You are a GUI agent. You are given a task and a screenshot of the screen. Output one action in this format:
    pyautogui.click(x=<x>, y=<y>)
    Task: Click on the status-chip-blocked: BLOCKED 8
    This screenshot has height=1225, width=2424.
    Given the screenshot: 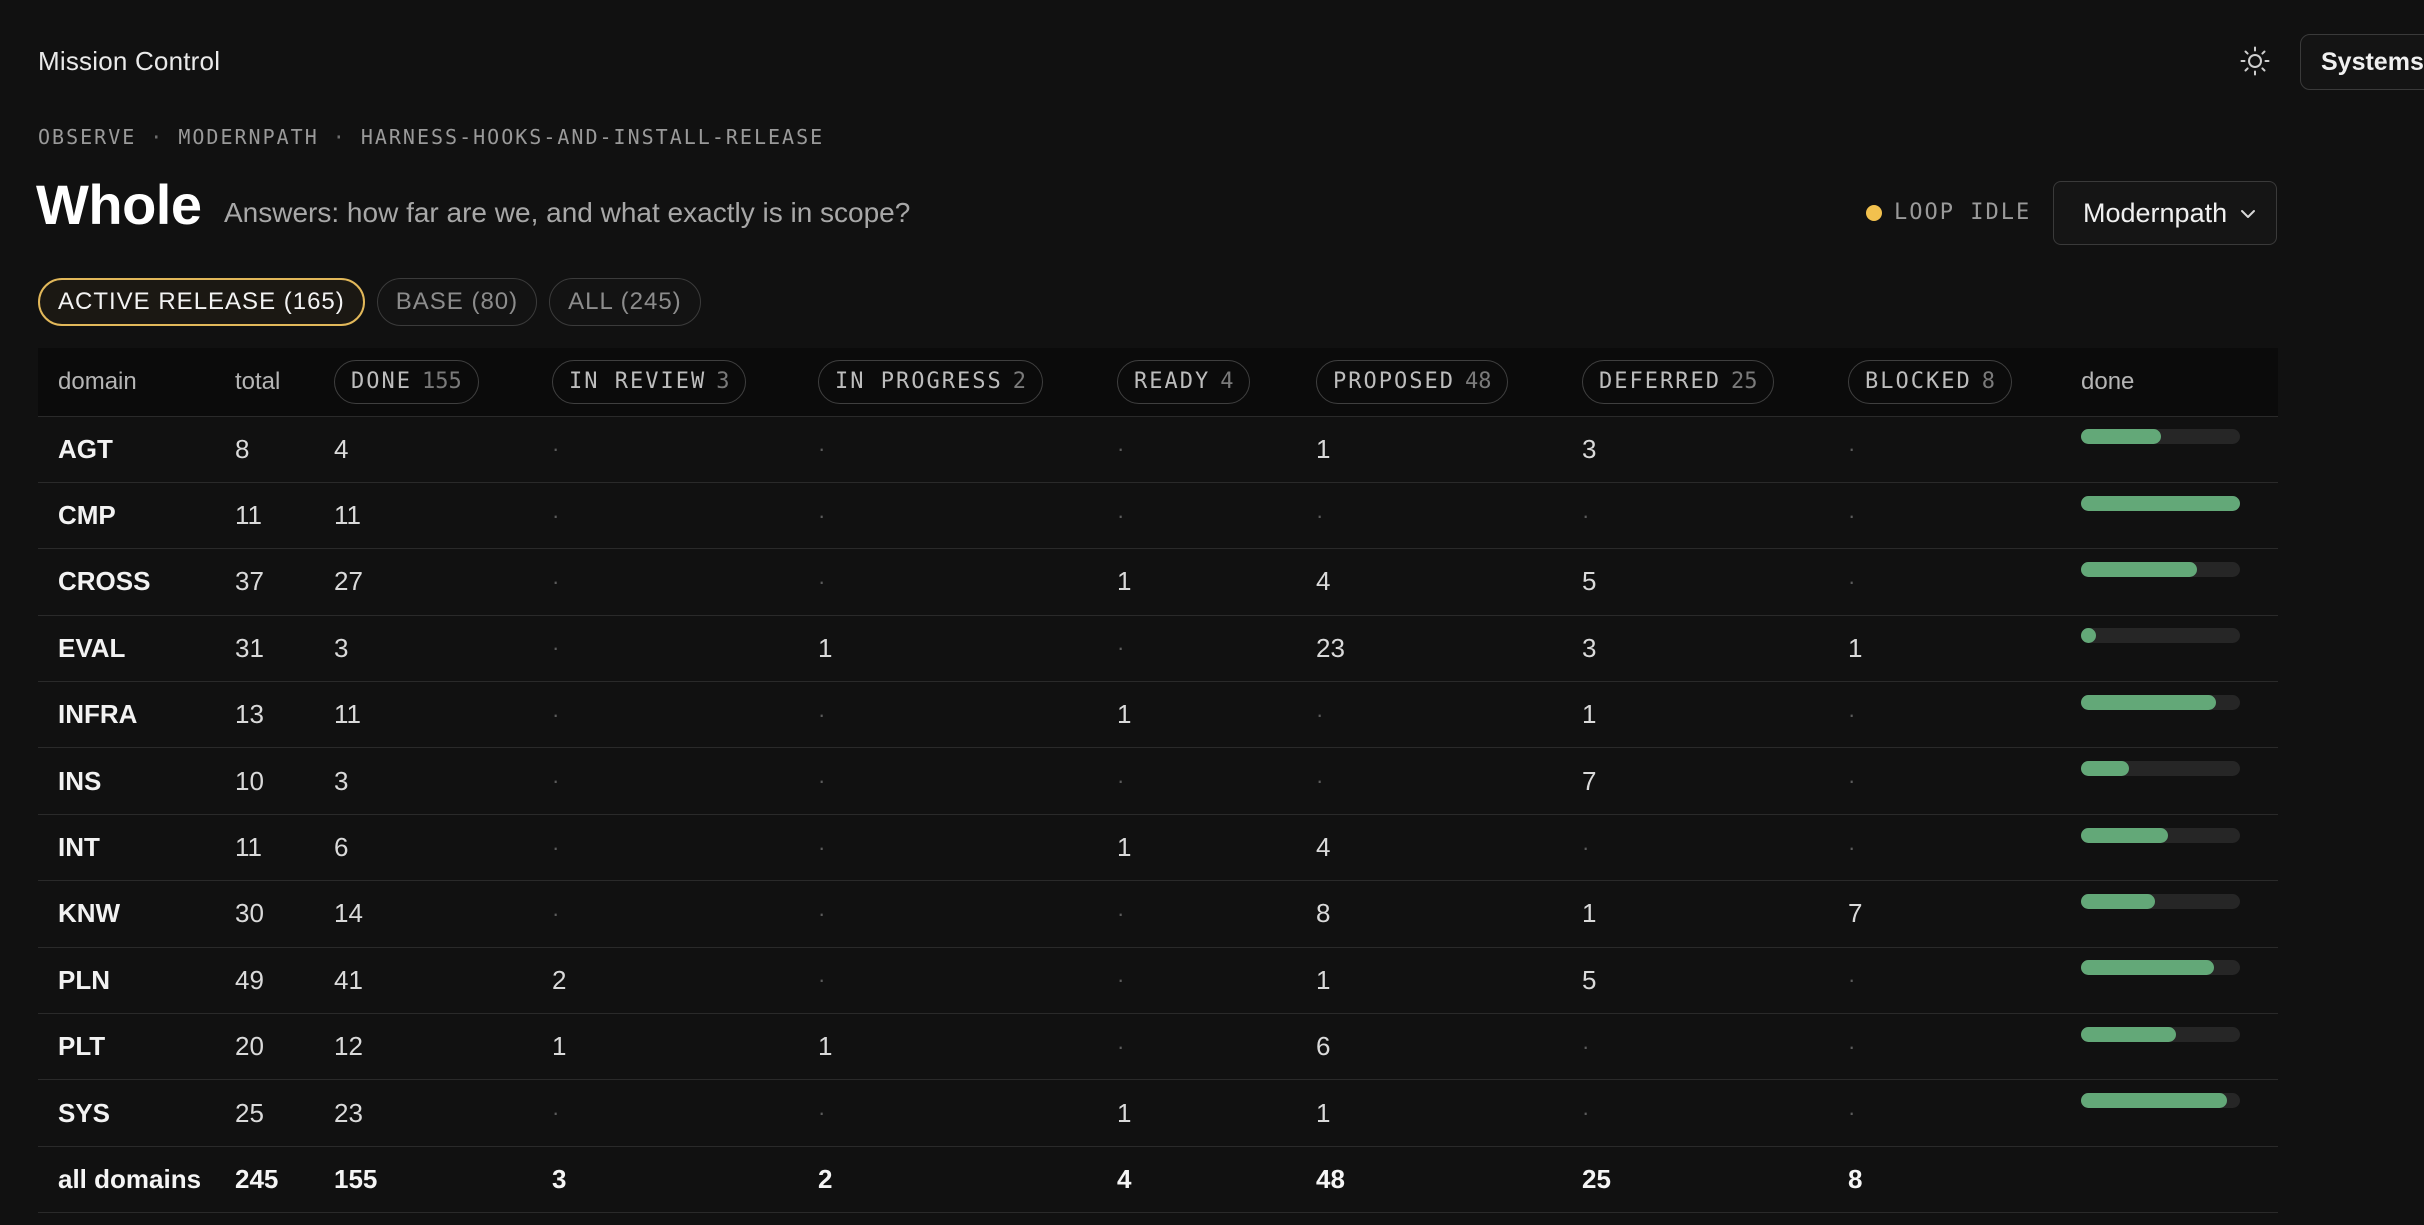 What is the action you would take?
    pyautogui.click(x=1930, y=381)
    